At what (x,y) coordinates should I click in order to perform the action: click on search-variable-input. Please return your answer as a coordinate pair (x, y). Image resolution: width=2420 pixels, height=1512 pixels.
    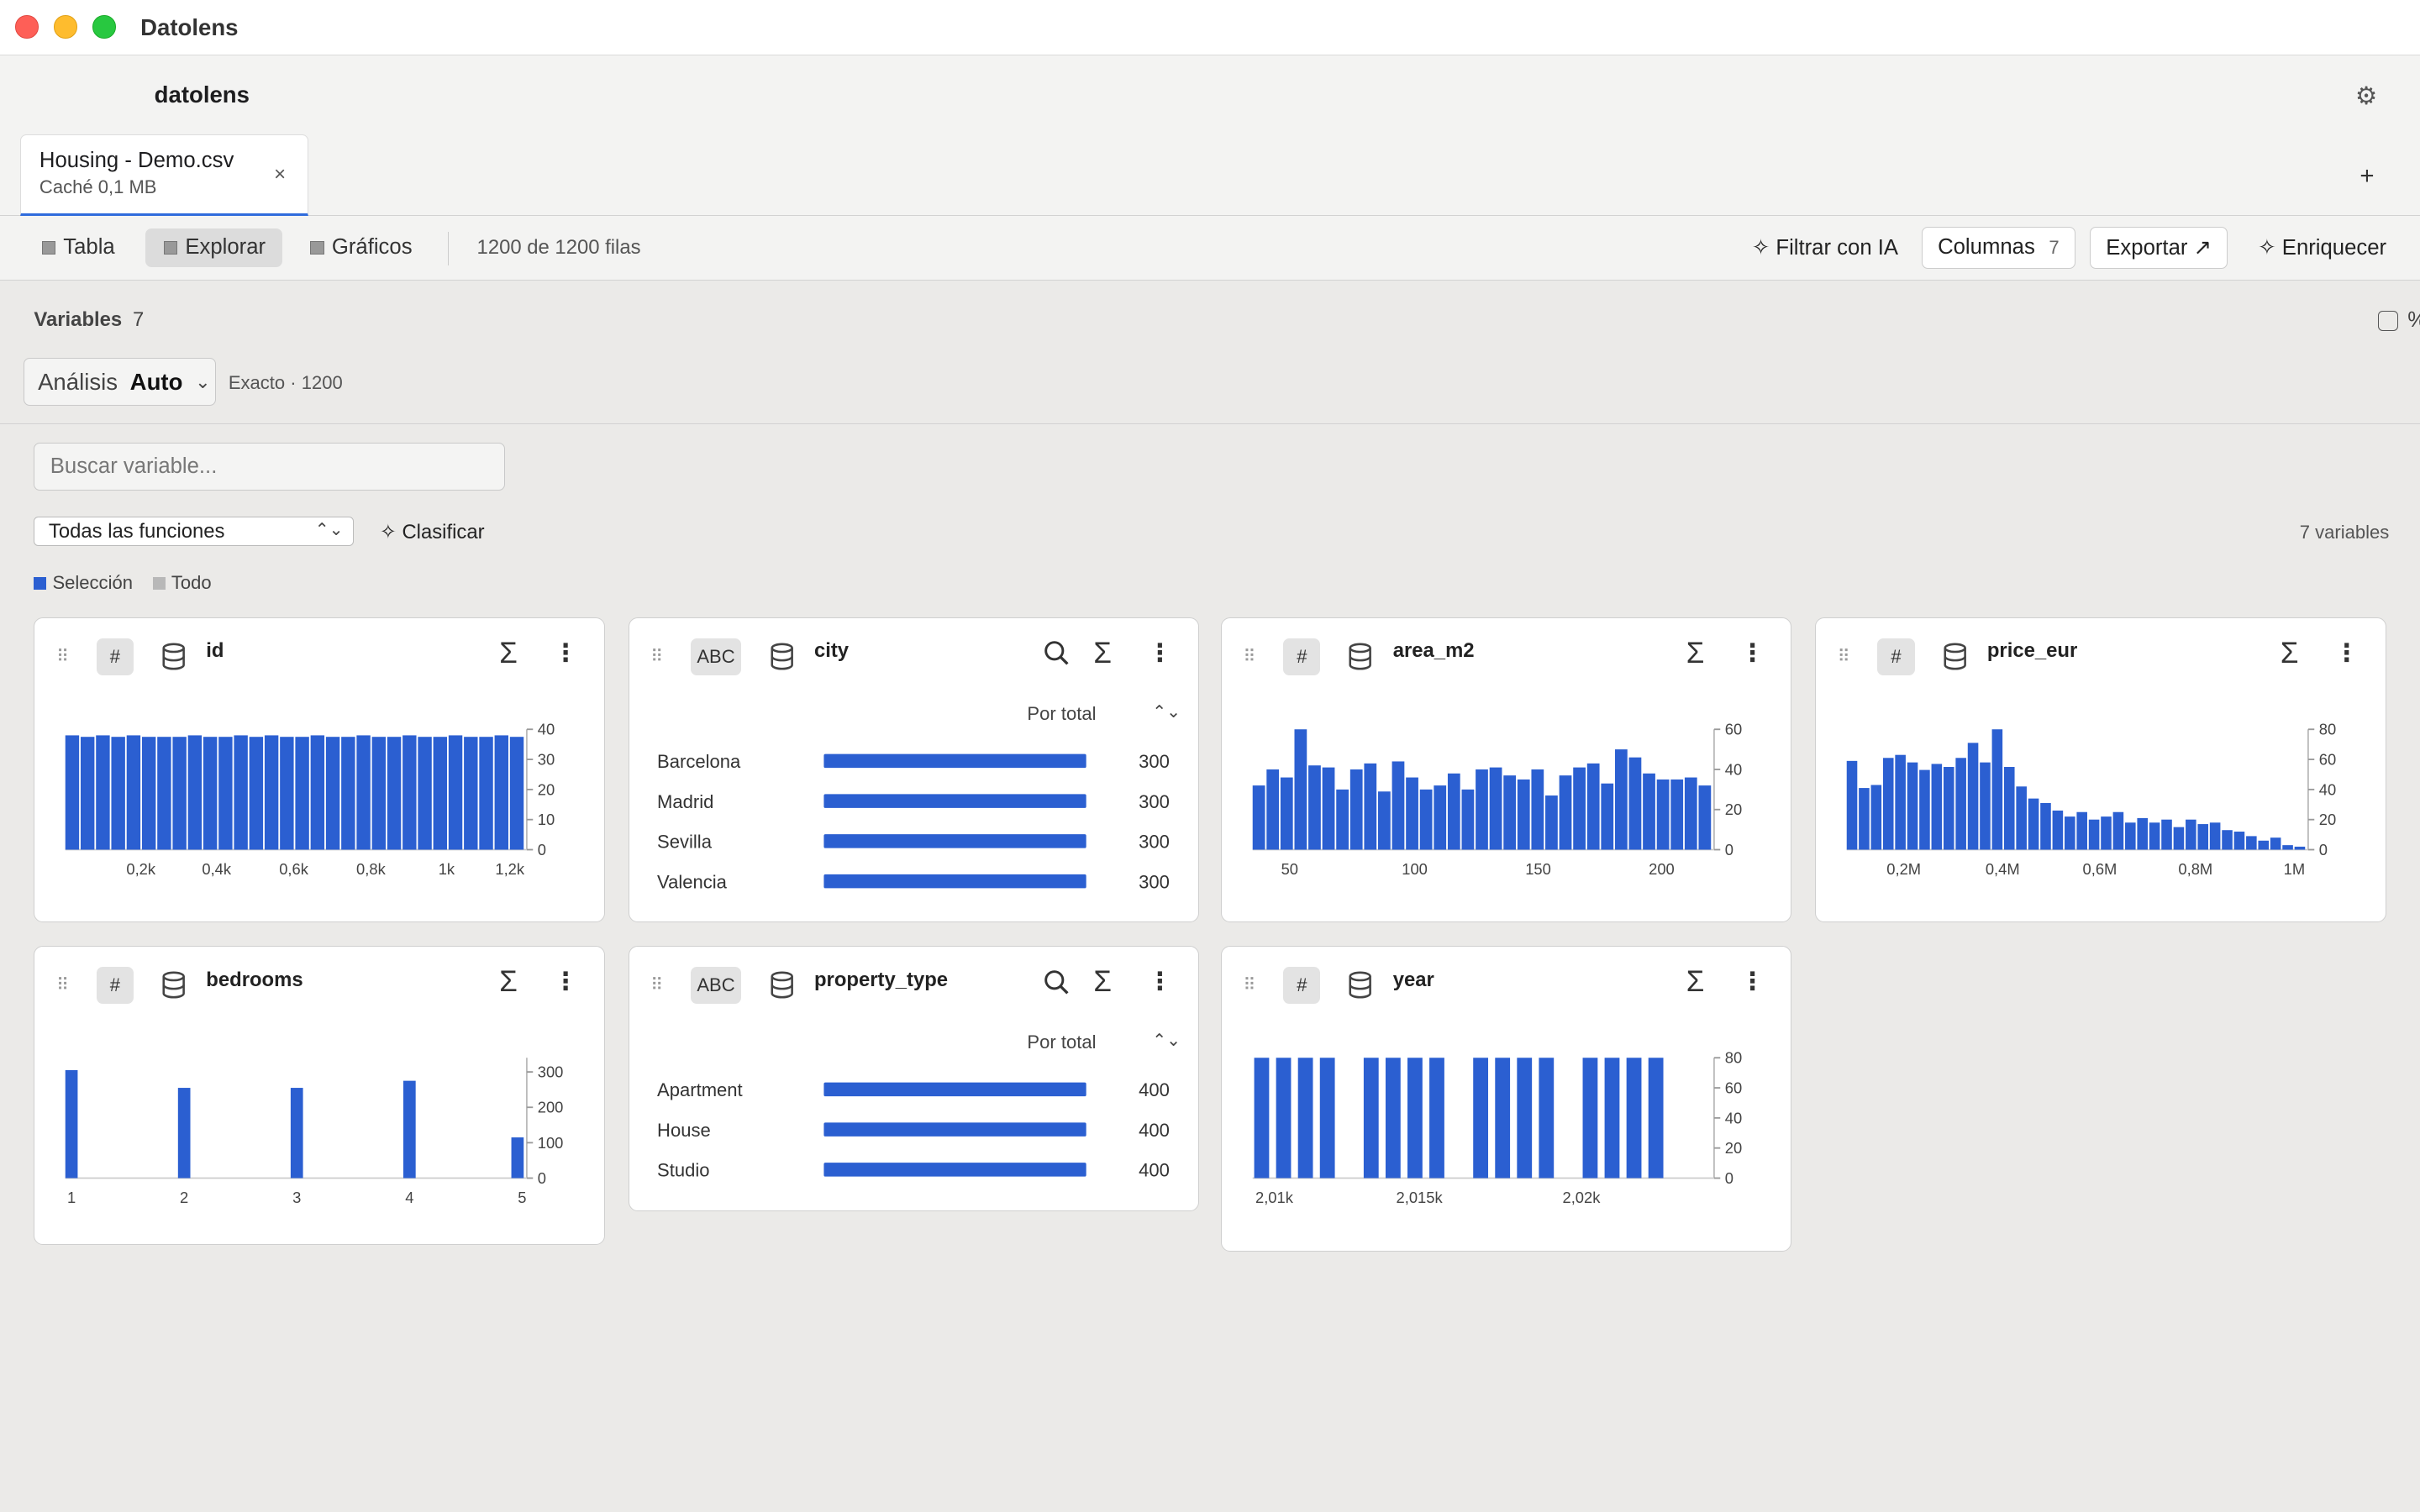
    Looking at the image, I should click on (269, 467).